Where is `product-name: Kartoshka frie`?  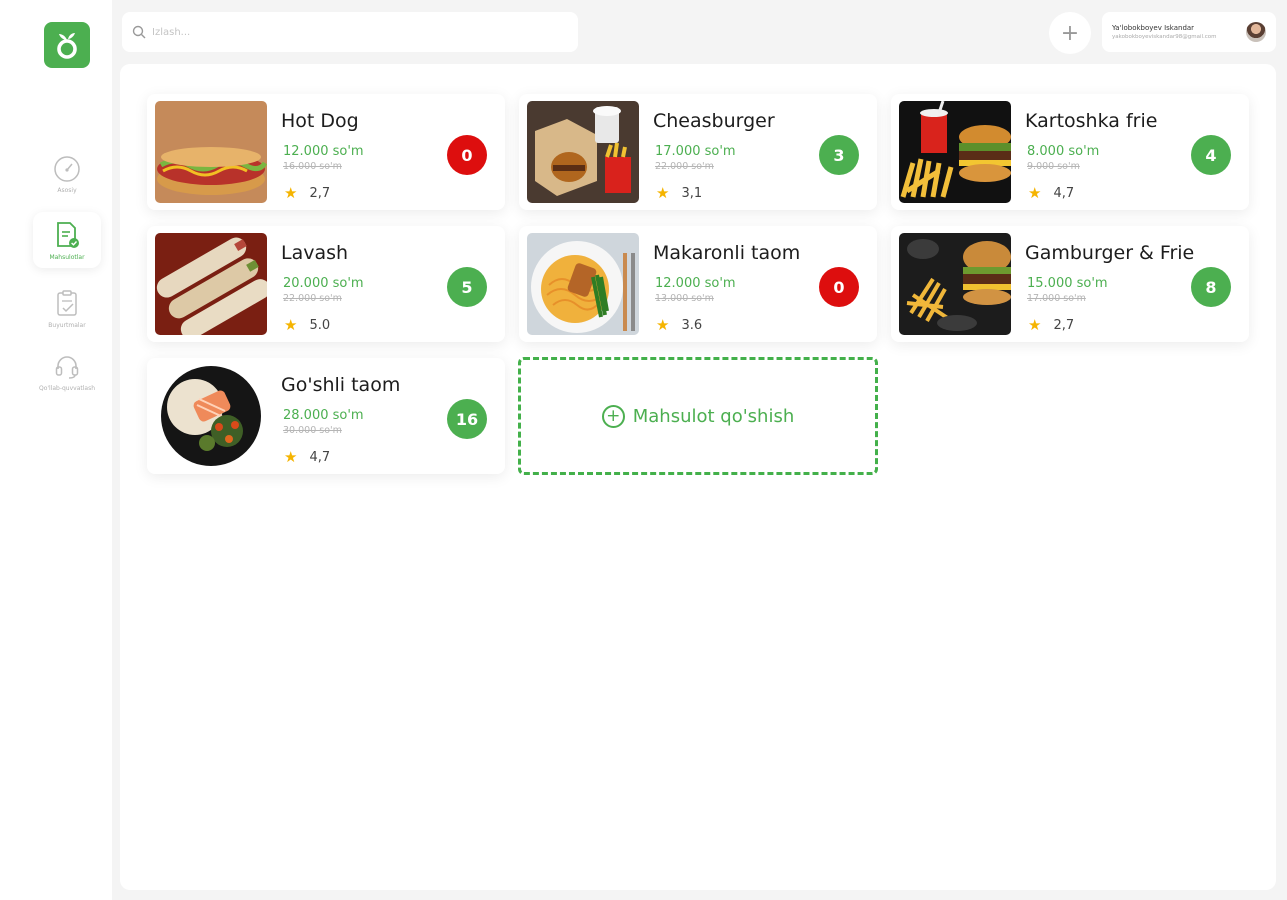
product-name: Kartoshka frie is located at coordinates (1091, 121).